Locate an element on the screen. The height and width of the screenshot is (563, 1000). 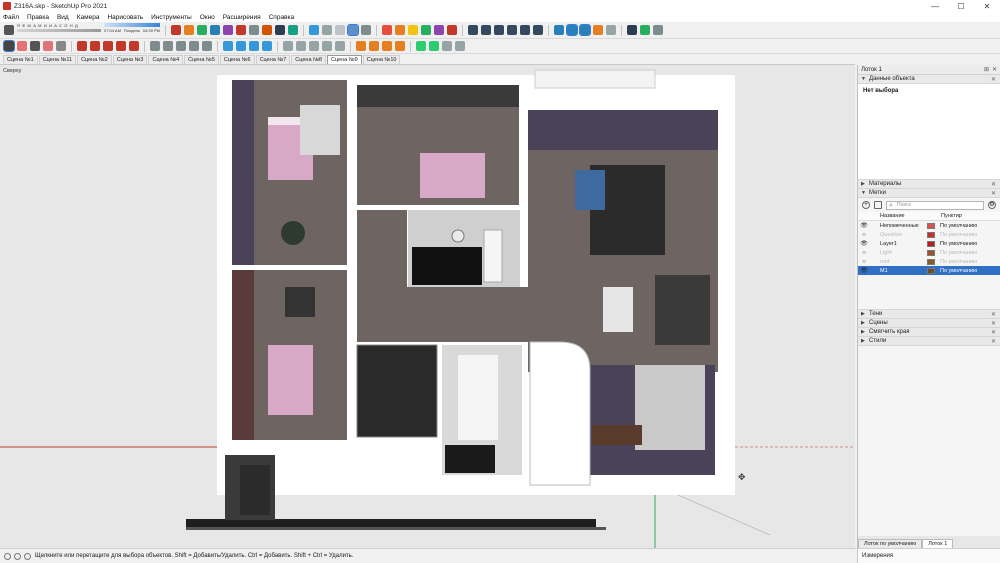
menu-camera: Камера is located at coordinates (88, 17).